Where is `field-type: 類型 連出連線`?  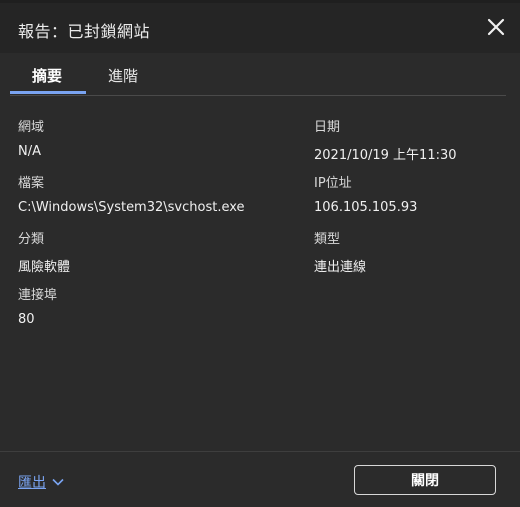
field-type: 類型 連出連線 is located at coordinates (340, 251).